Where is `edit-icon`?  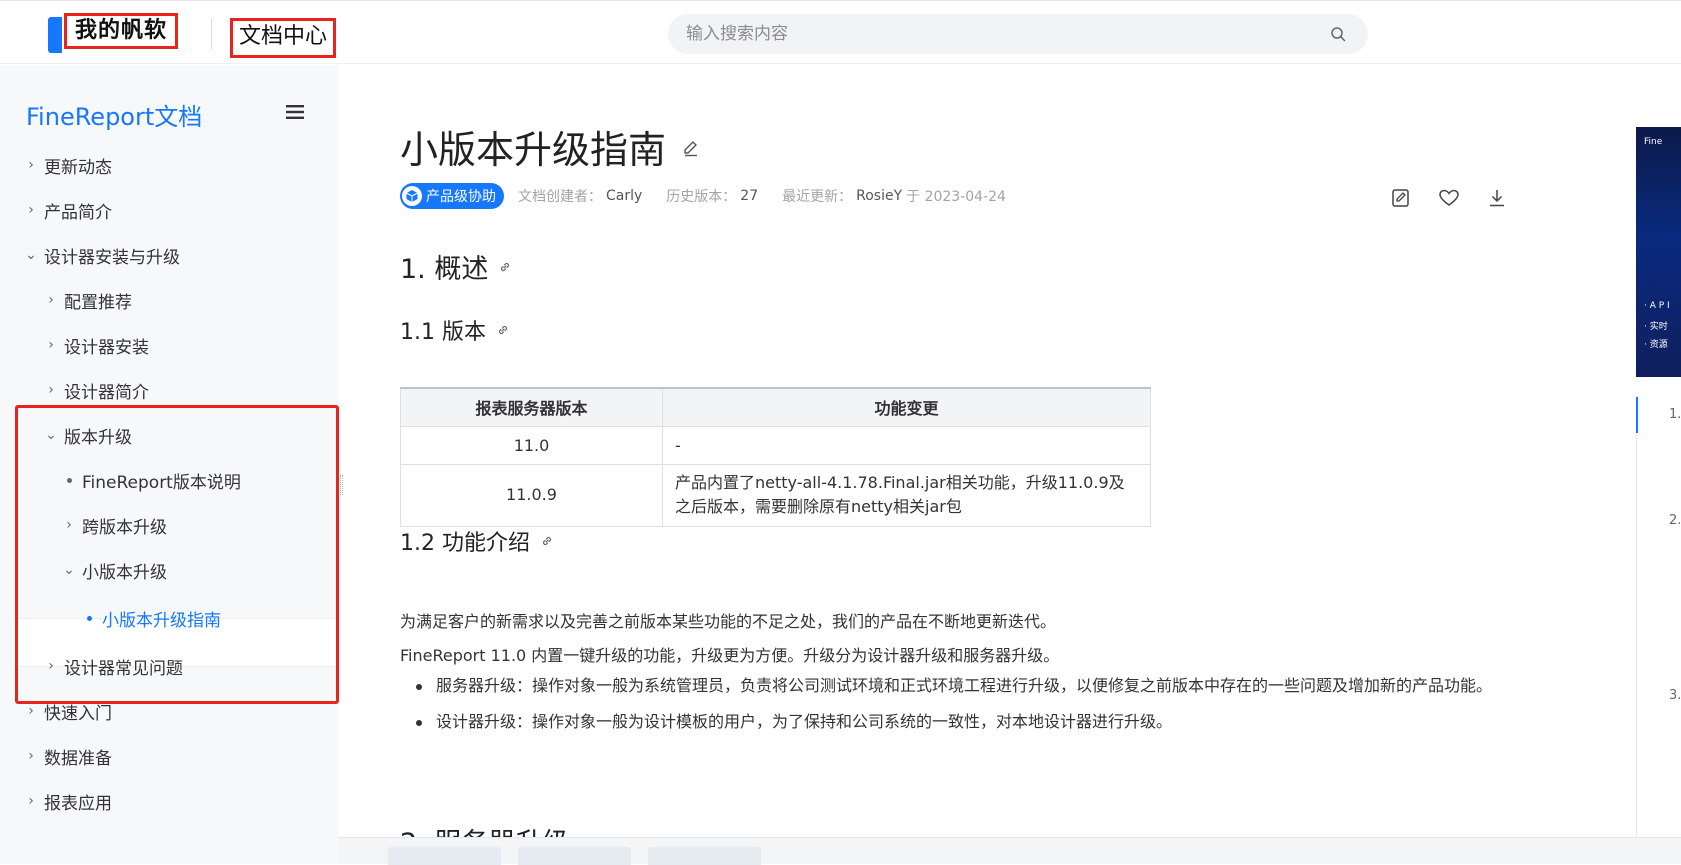 edit-icon is located at coordinates (691, 148).